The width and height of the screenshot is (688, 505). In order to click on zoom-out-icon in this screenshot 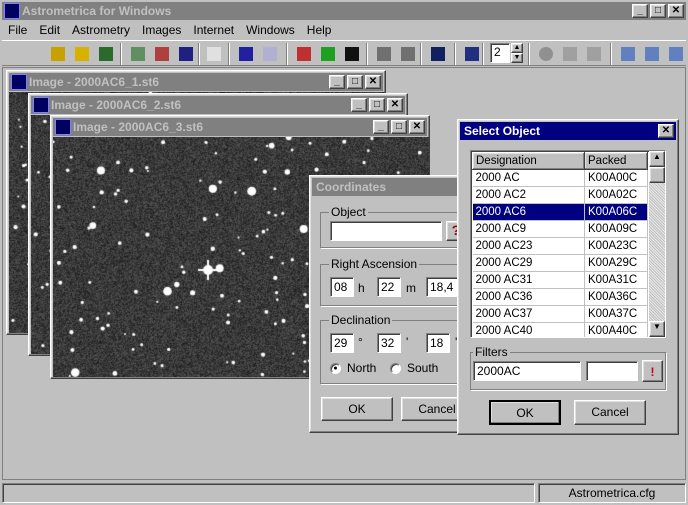, I will do `click(408, 54)`.